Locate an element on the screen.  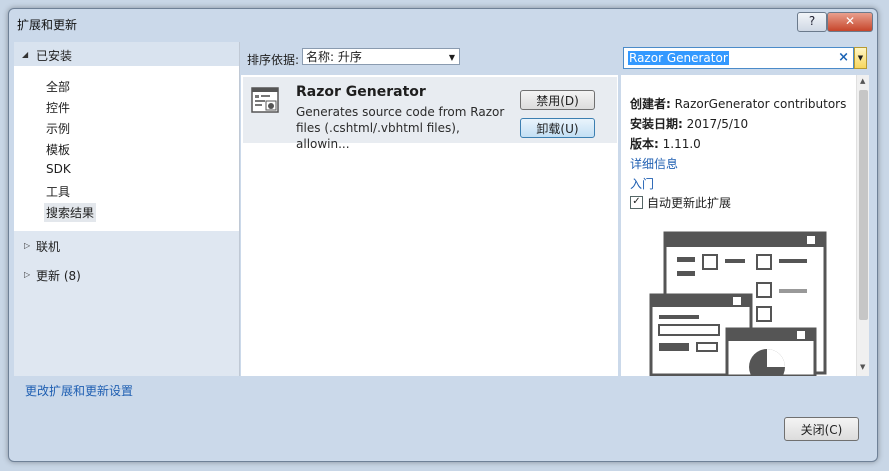
close-button: 关闭(C) is located at coordinates (821, 429).